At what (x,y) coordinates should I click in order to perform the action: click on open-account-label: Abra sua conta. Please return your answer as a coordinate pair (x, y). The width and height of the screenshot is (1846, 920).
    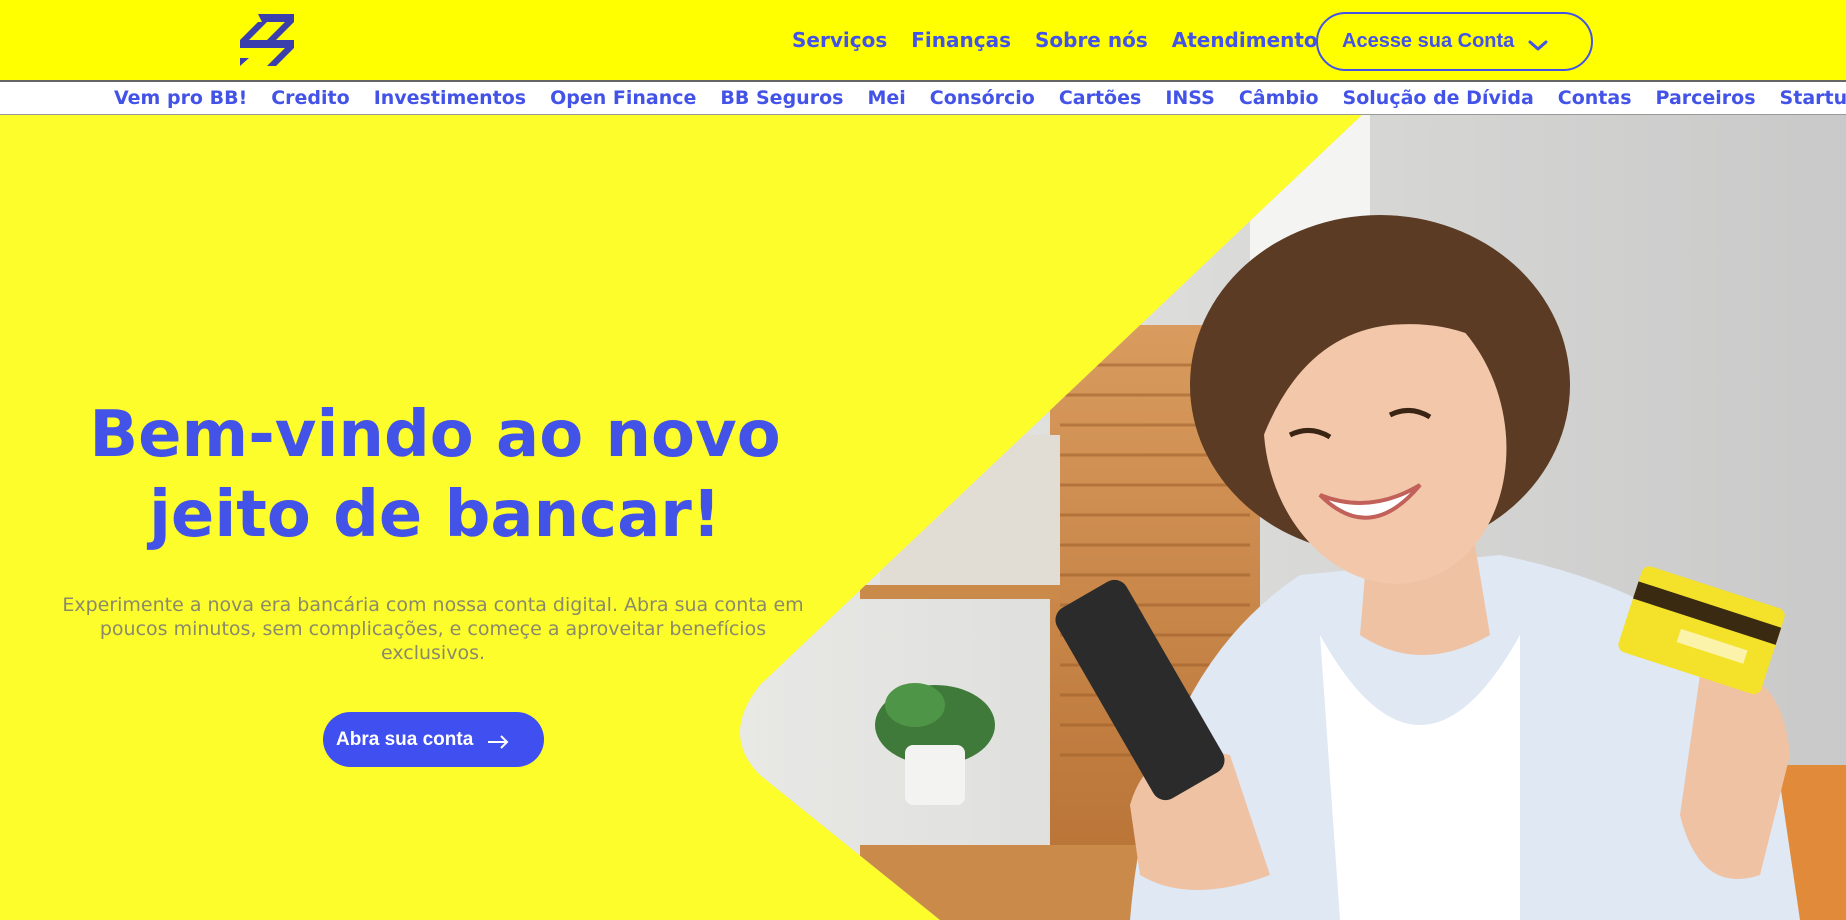
    Looking at the image, I should click on (405, 739).